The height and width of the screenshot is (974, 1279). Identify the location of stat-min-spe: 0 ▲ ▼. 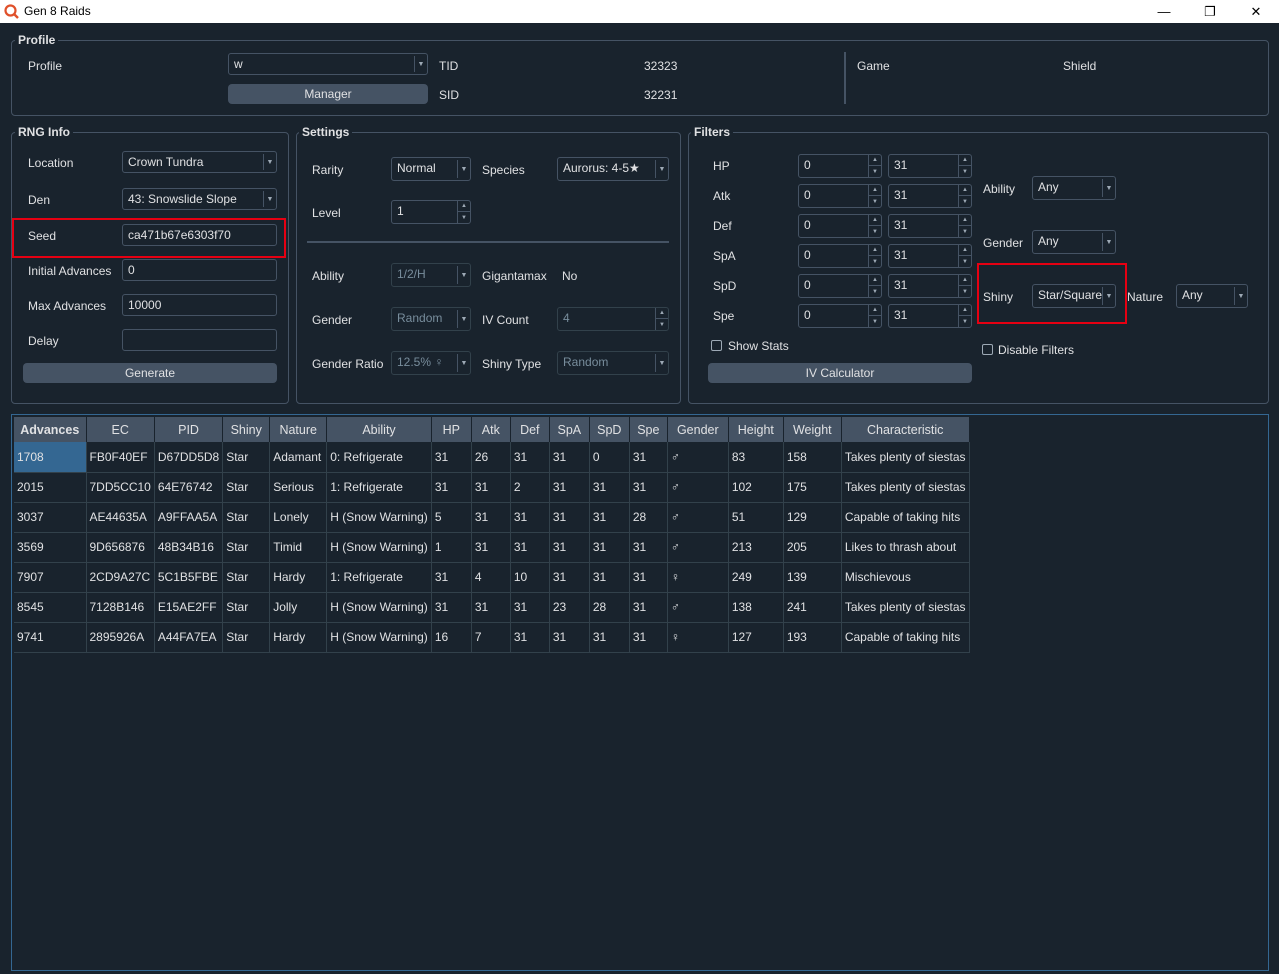
(840, 316).